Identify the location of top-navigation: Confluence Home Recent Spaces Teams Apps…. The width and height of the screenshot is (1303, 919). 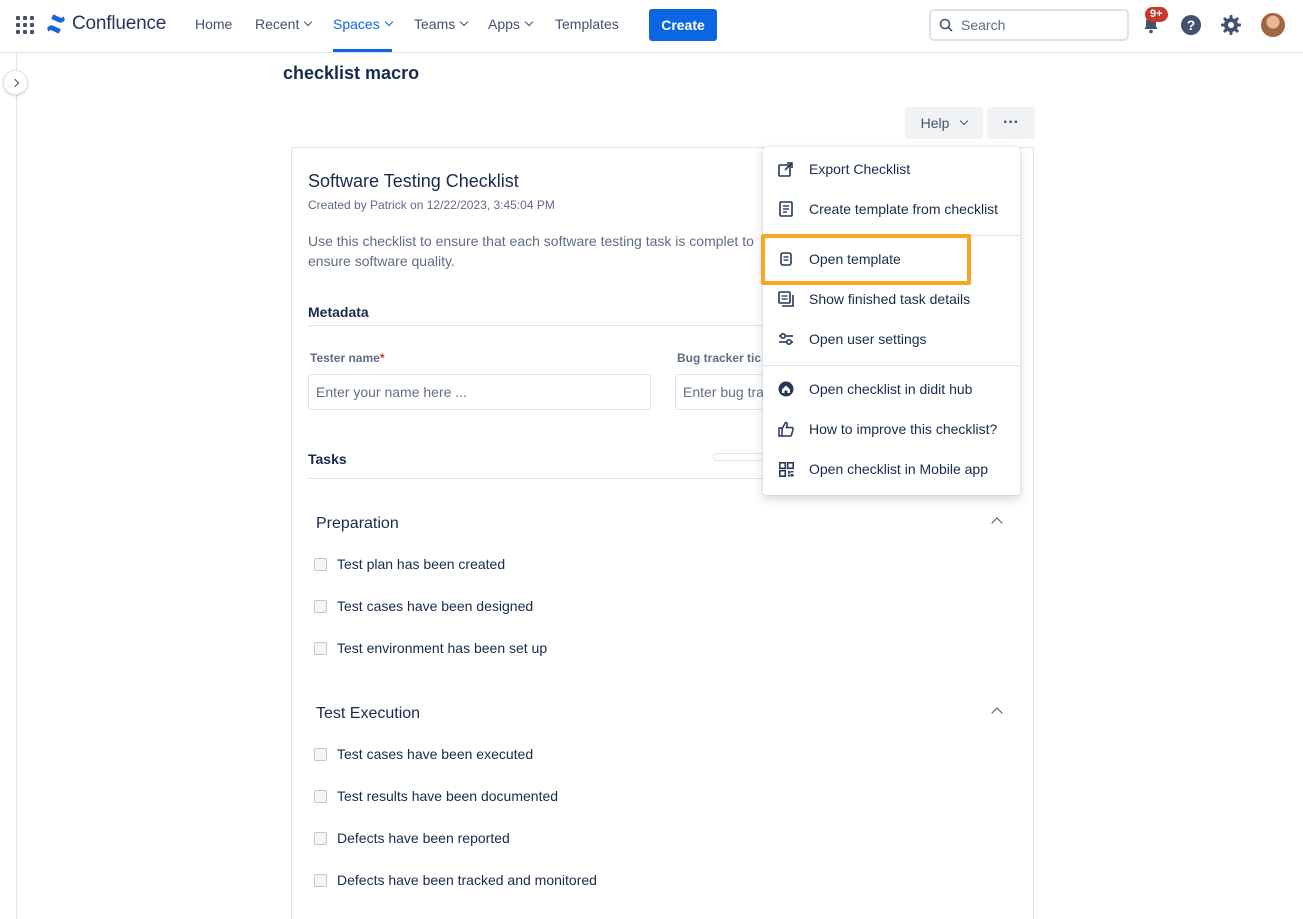
(651, 26).